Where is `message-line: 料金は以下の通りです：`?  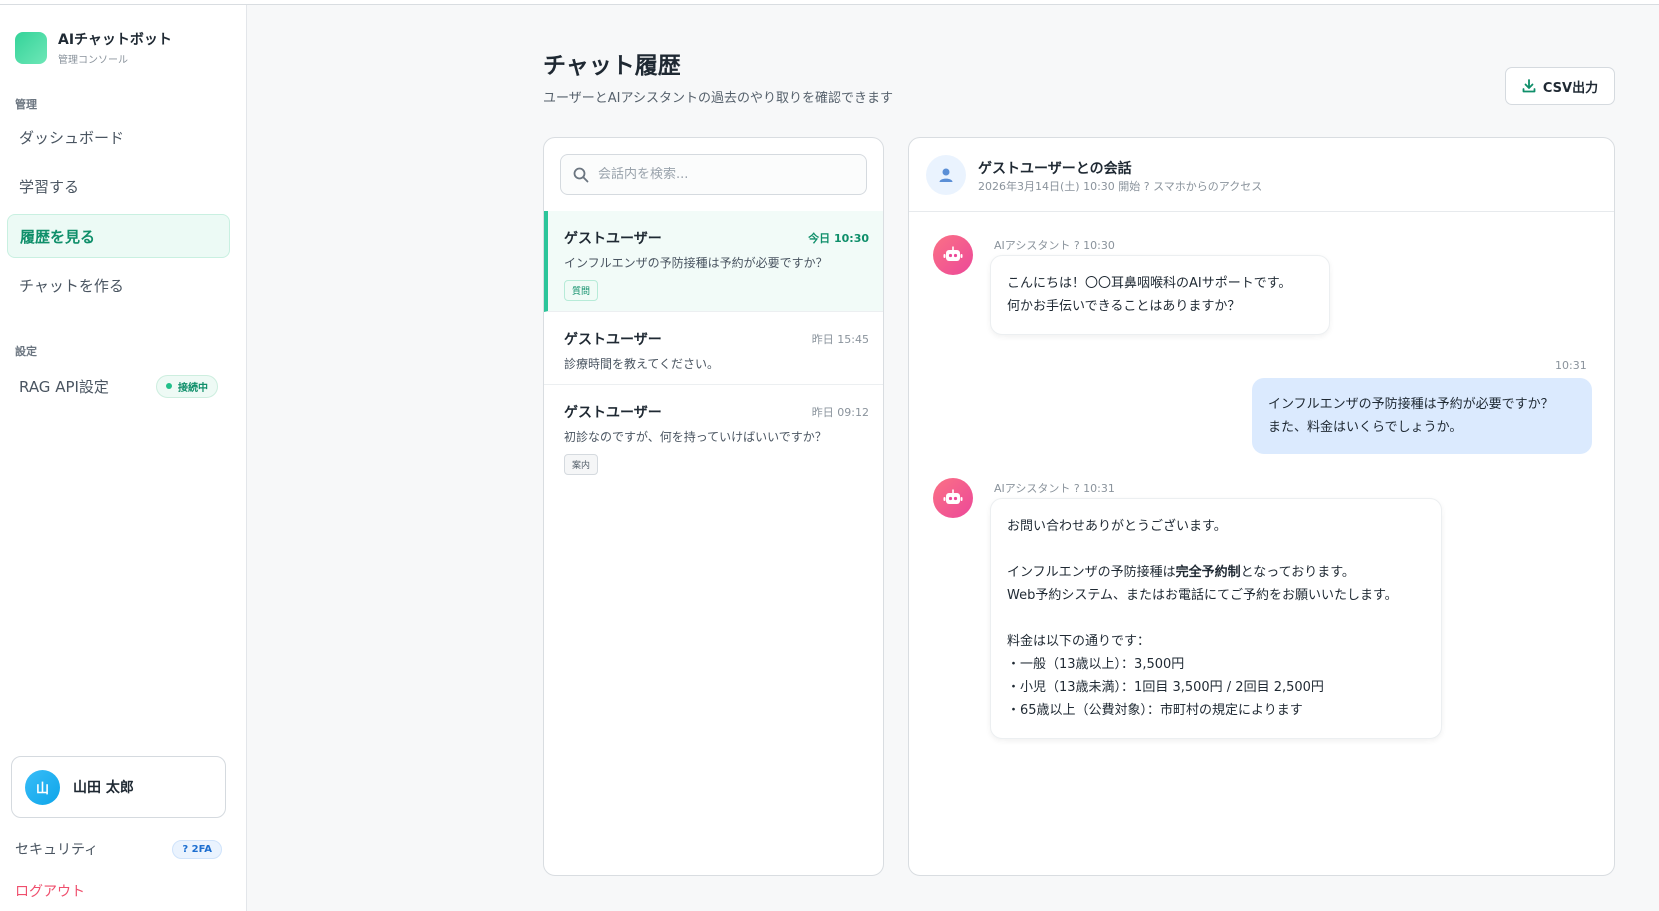
message-line: 料金は以下の通りです： is located at coordinates (1079, 641).